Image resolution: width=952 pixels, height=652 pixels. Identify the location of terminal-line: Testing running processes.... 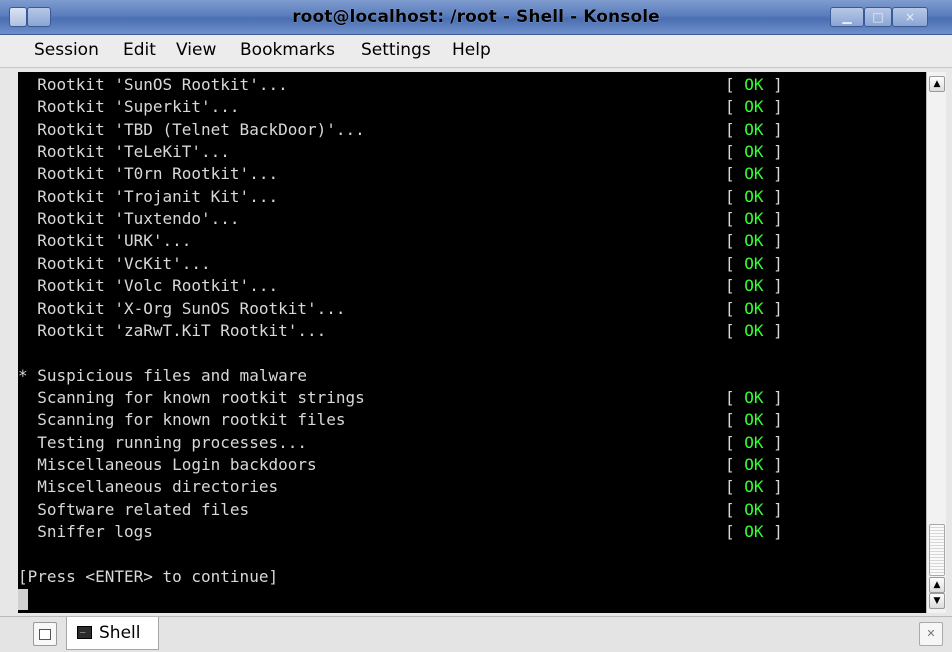
(162, 442).